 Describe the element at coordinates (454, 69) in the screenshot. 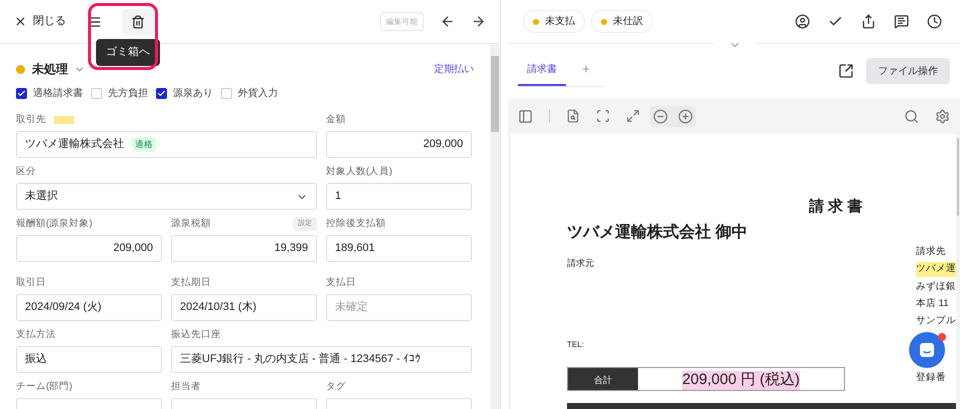

I see `recurring-payment-link: 定期払い` at that location.